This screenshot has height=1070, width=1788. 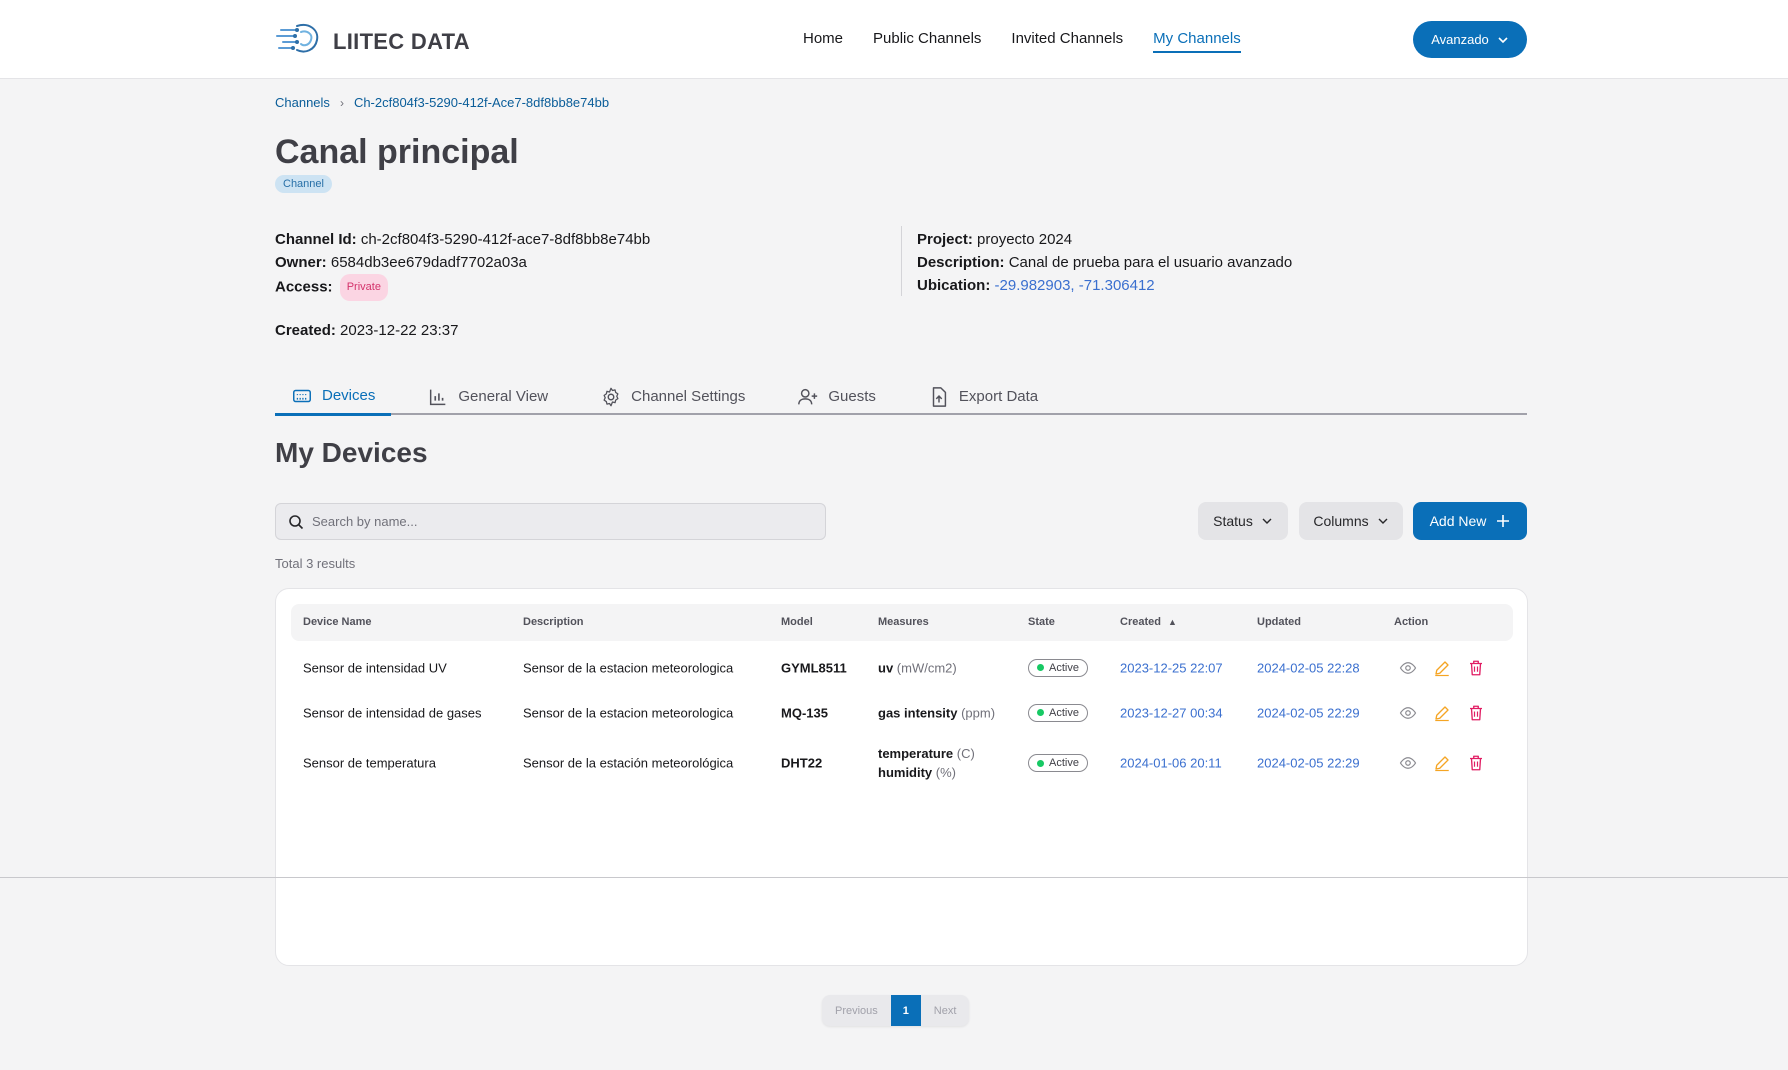 I want to click on measure-line: humidity (%), so click(x=926, y=772).